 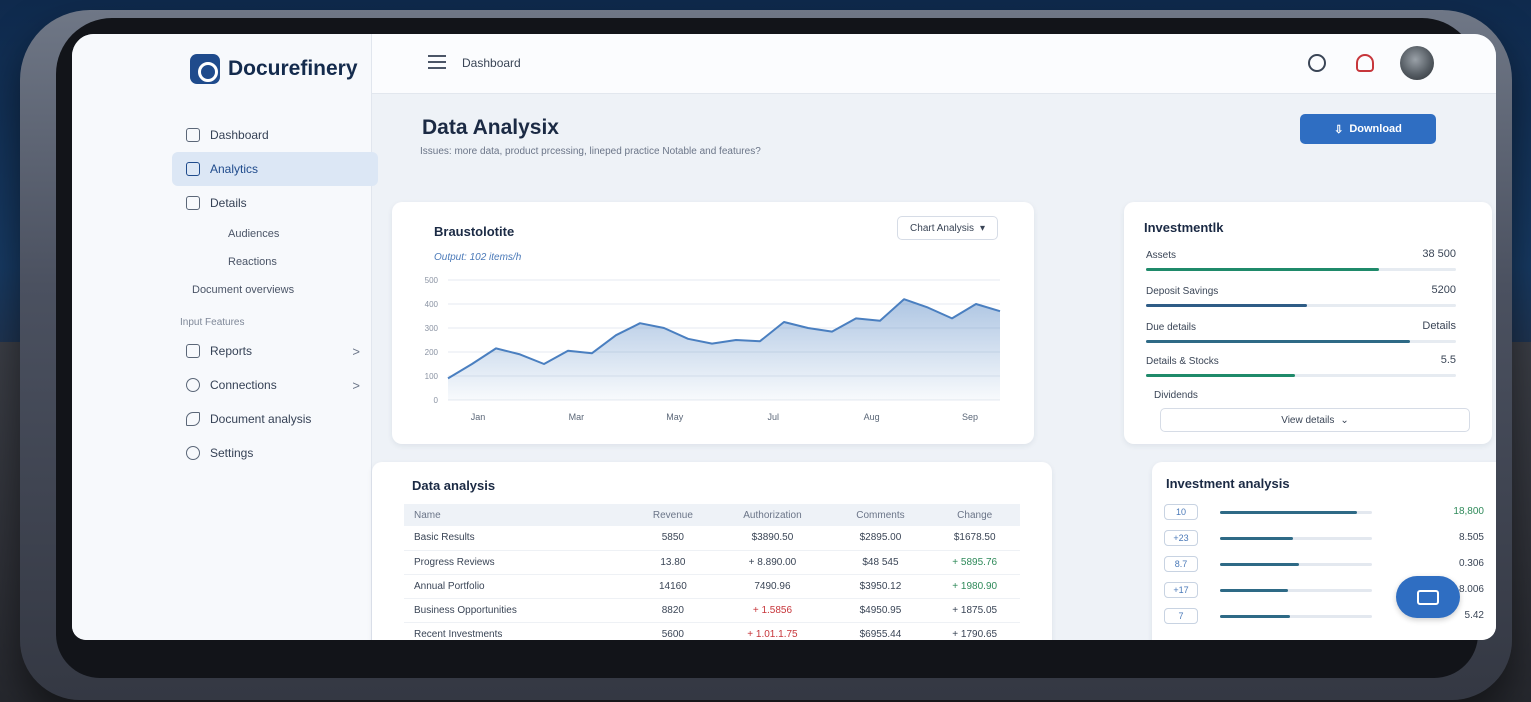 I want to click on investment-value: 38 500, so click(x=1439, y=254).